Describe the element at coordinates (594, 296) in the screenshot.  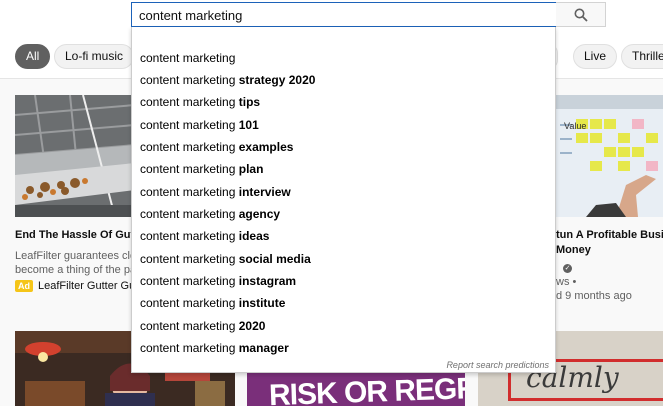
I see `video-age: d 9 months ago` at that location.